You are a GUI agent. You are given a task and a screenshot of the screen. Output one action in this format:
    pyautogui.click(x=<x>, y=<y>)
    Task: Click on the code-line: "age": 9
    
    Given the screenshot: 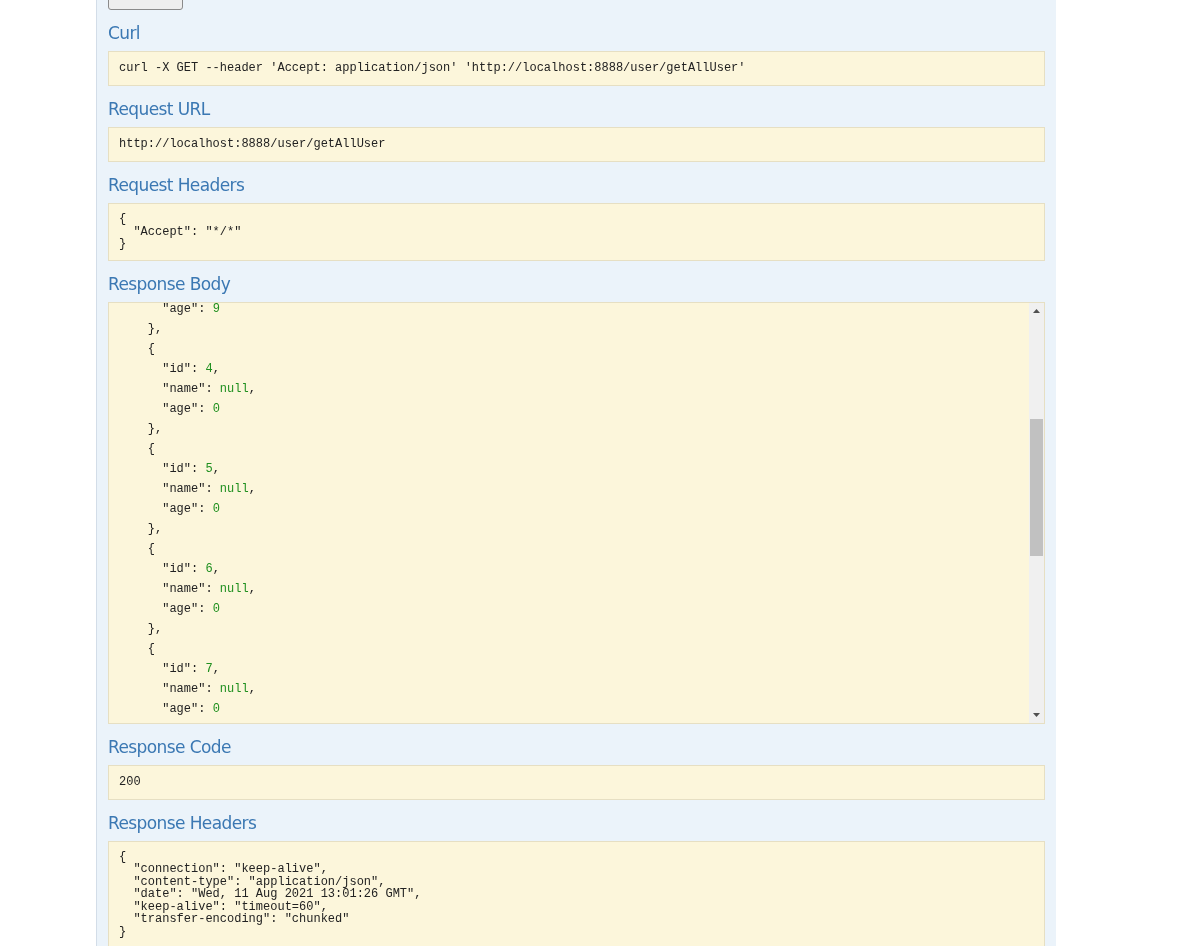 What is the action you would take?
    pyautogui.click(x=190, y=310)
    